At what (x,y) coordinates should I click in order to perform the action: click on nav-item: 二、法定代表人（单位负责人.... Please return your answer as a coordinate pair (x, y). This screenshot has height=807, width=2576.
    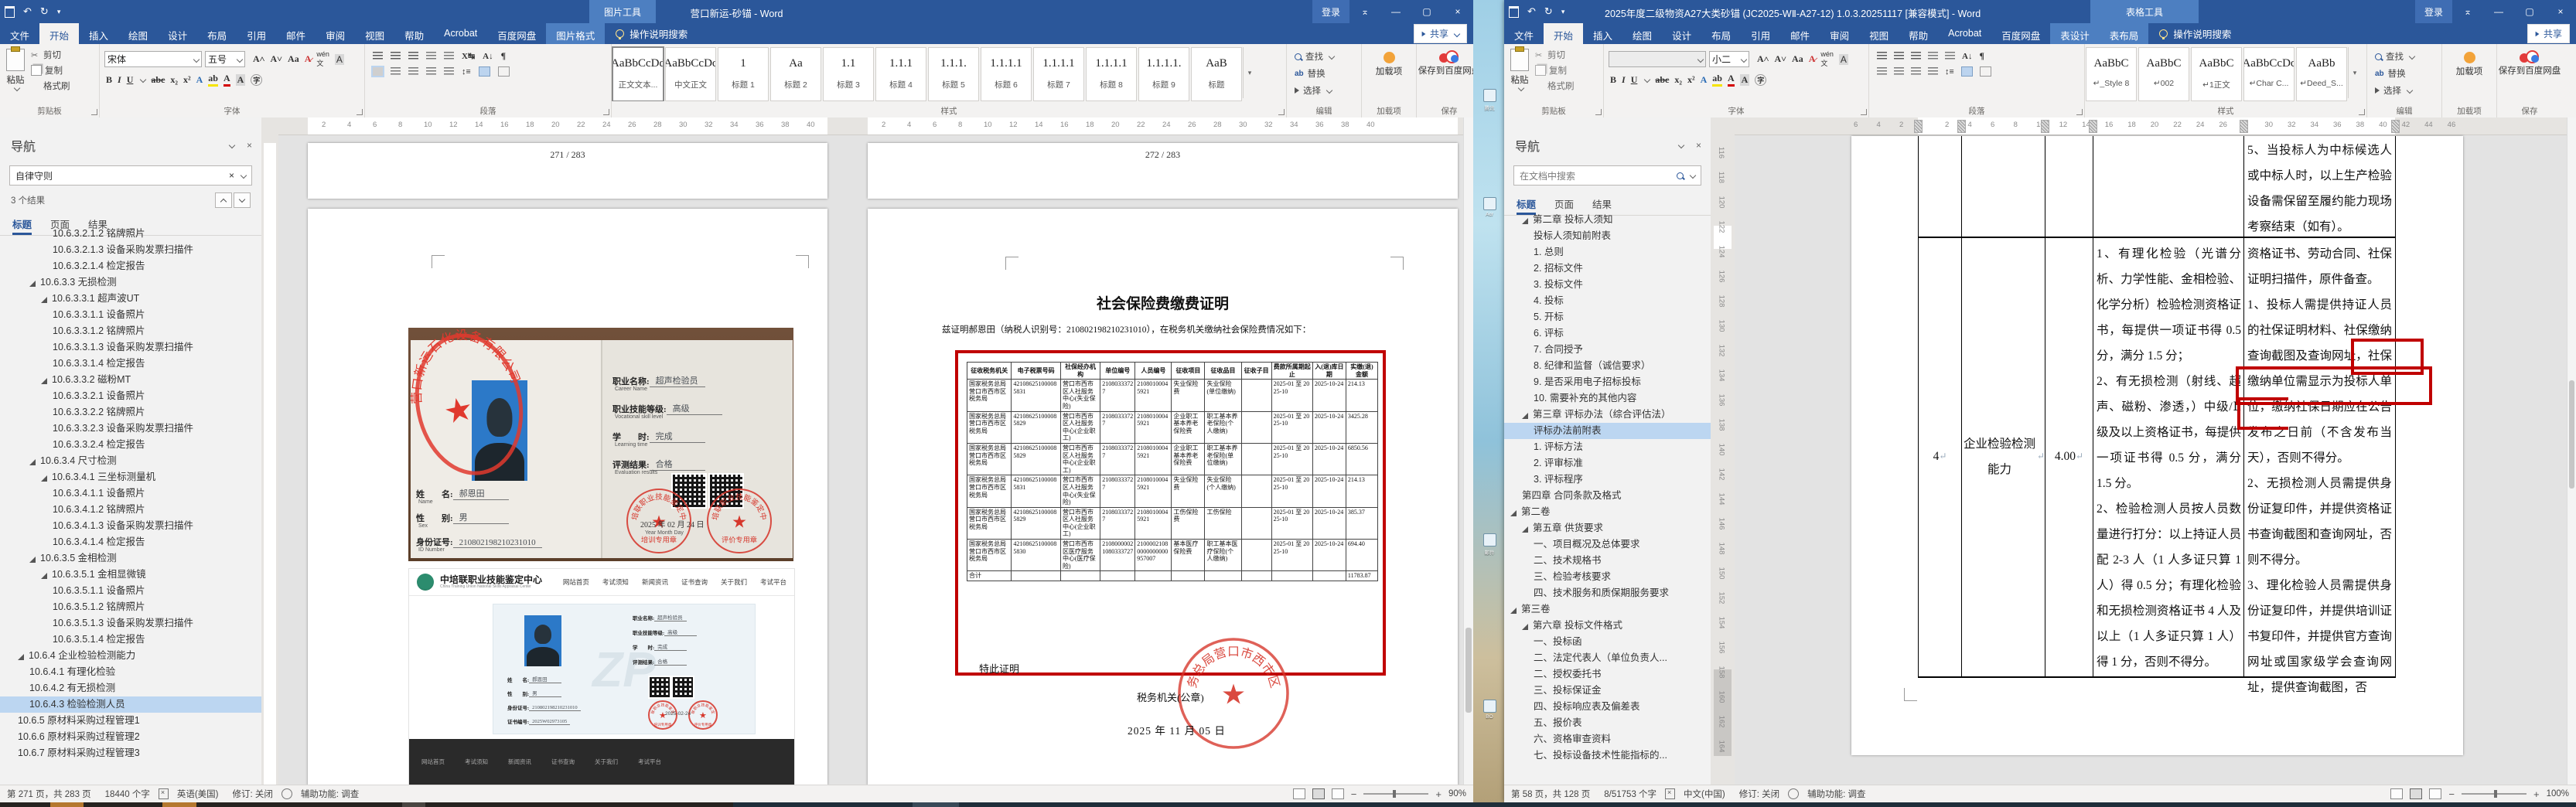
    Looking at the image, I should click on (1608, 658).